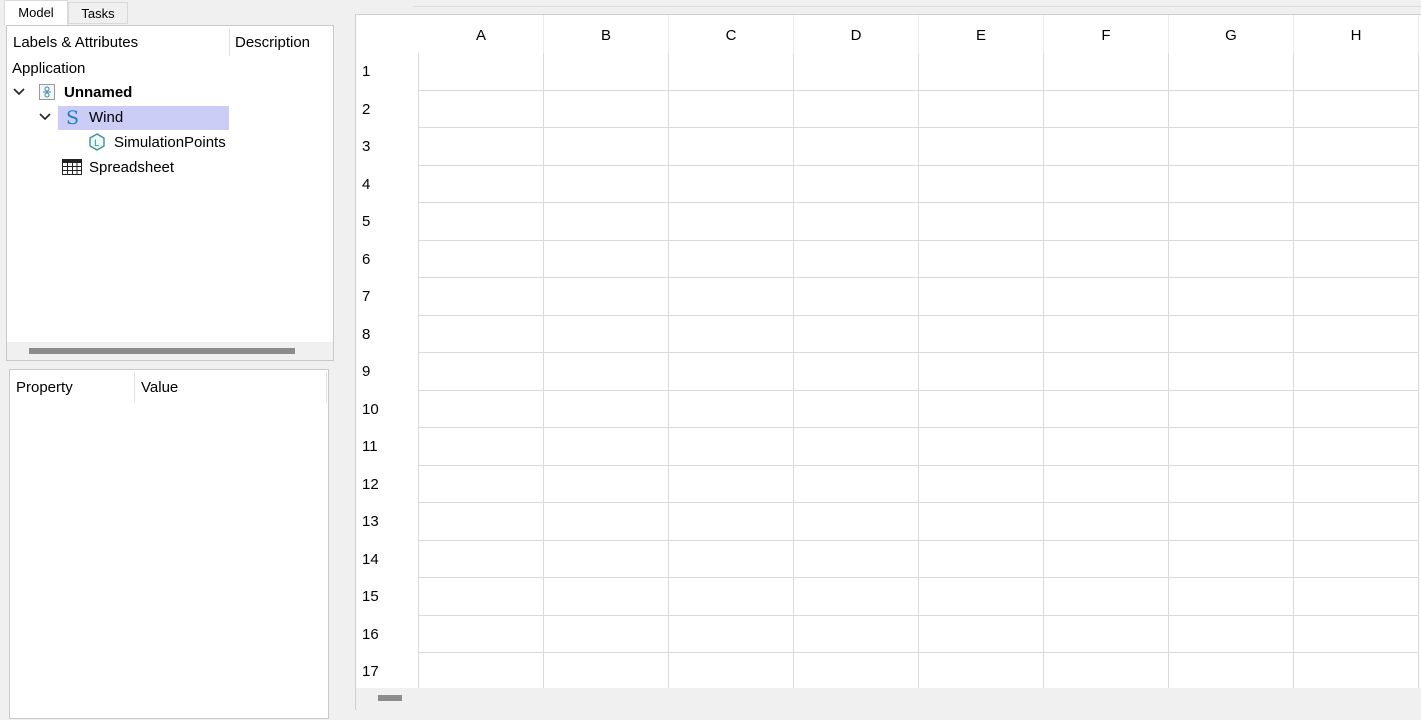 This screenshot has height=720, width=1421. Describe the element at coordinates (157, 92) in the screenshot. I see `tree-item-unnamed: Unnamed` at that location.